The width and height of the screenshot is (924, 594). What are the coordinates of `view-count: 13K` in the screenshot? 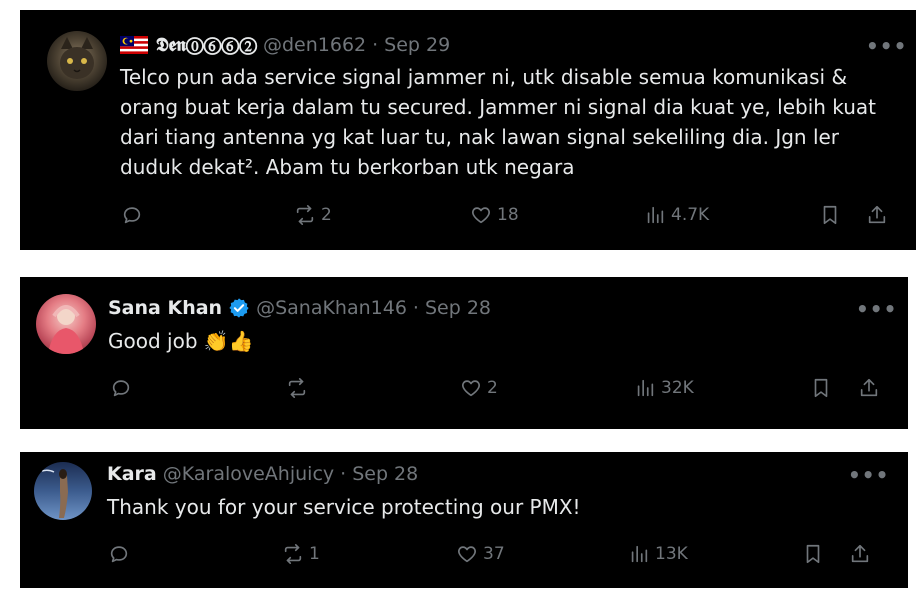 It's located at (671, 554).